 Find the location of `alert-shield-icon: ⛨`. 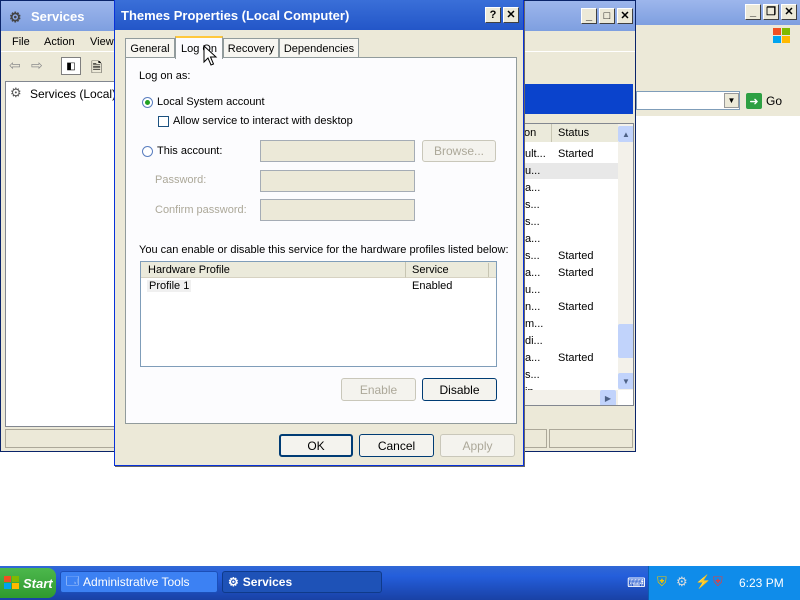

alert-shield-icon: ⛨ is located at coordinates (718, 582).